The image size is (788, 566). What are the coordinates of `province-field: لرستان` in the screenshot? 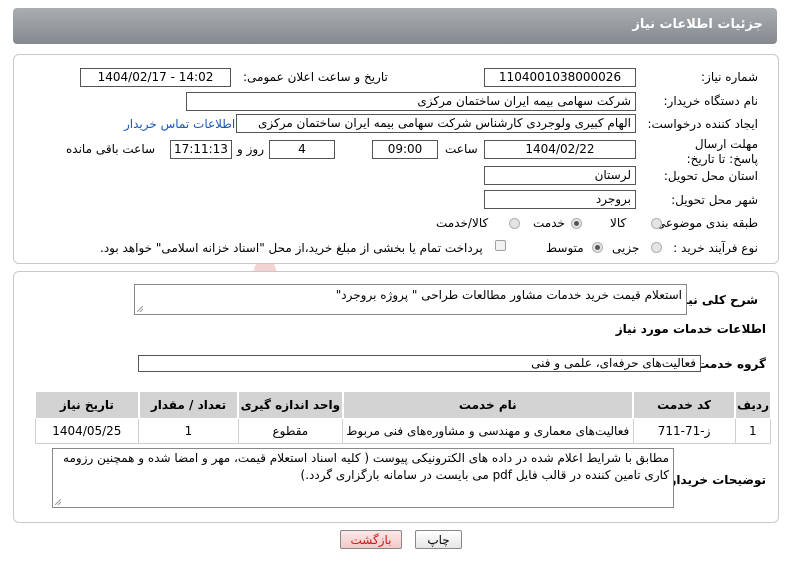 It's located at (560, 175).